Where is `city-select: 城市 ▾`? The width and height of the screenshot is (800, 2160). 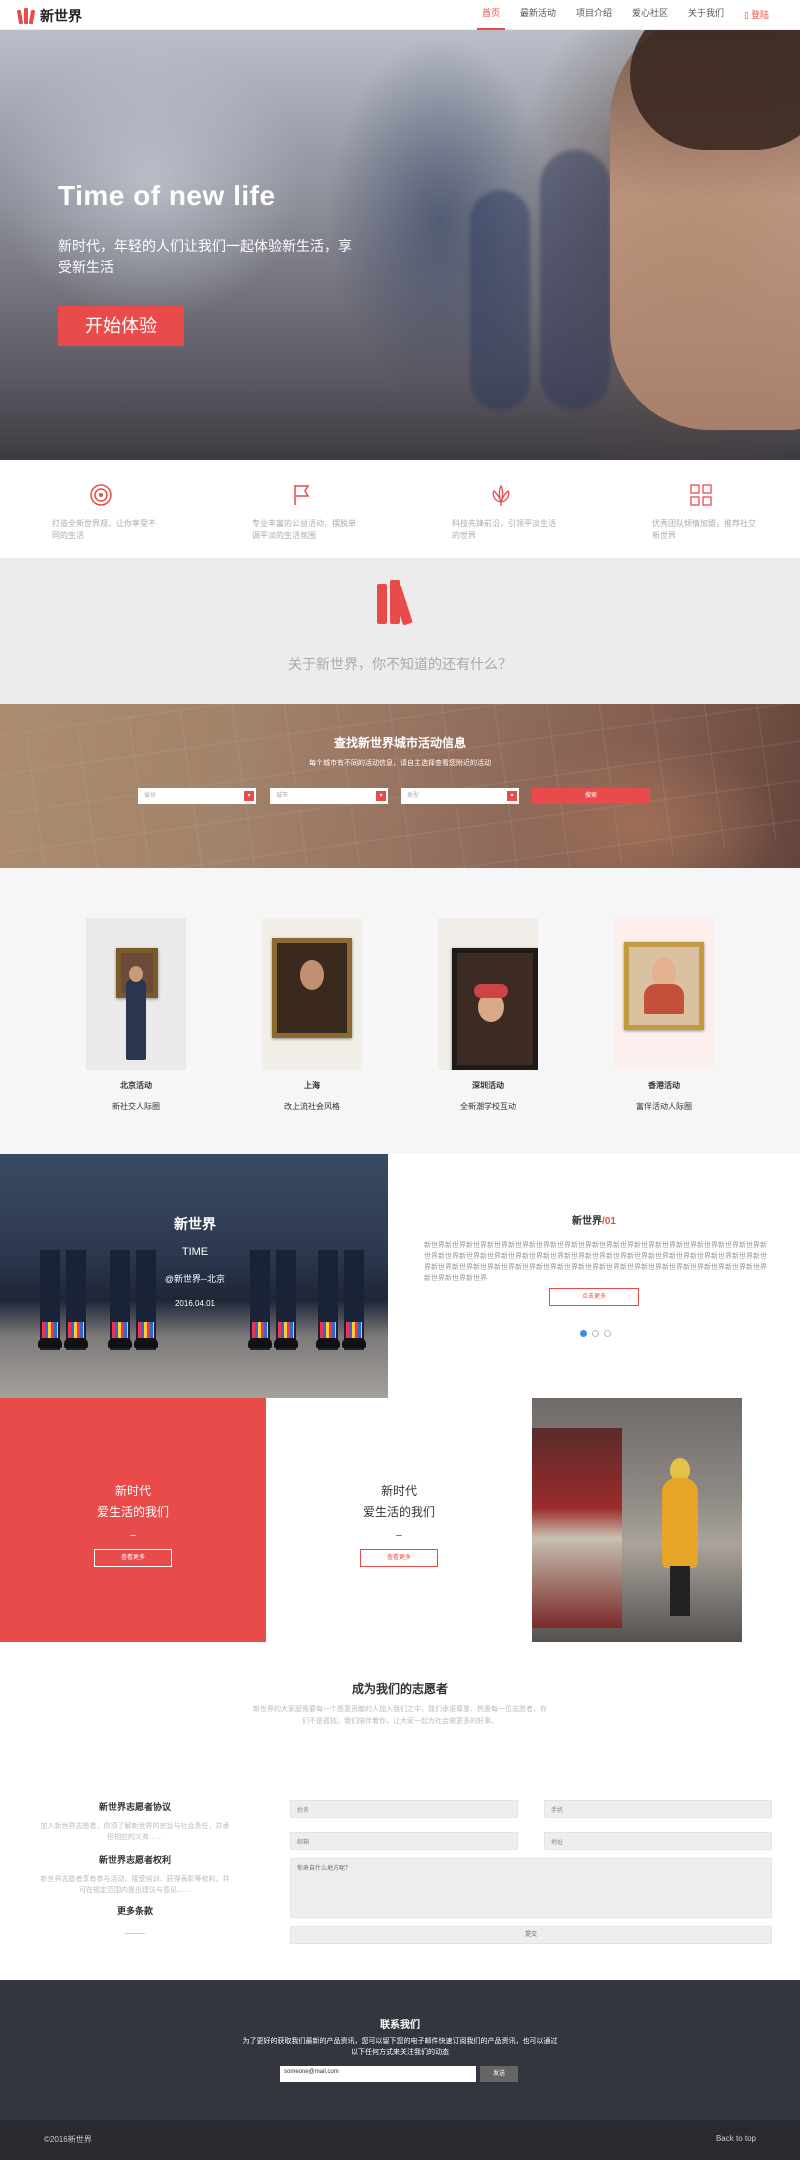 city-select: 城市 ▾ is located at coordinates (329, 796).